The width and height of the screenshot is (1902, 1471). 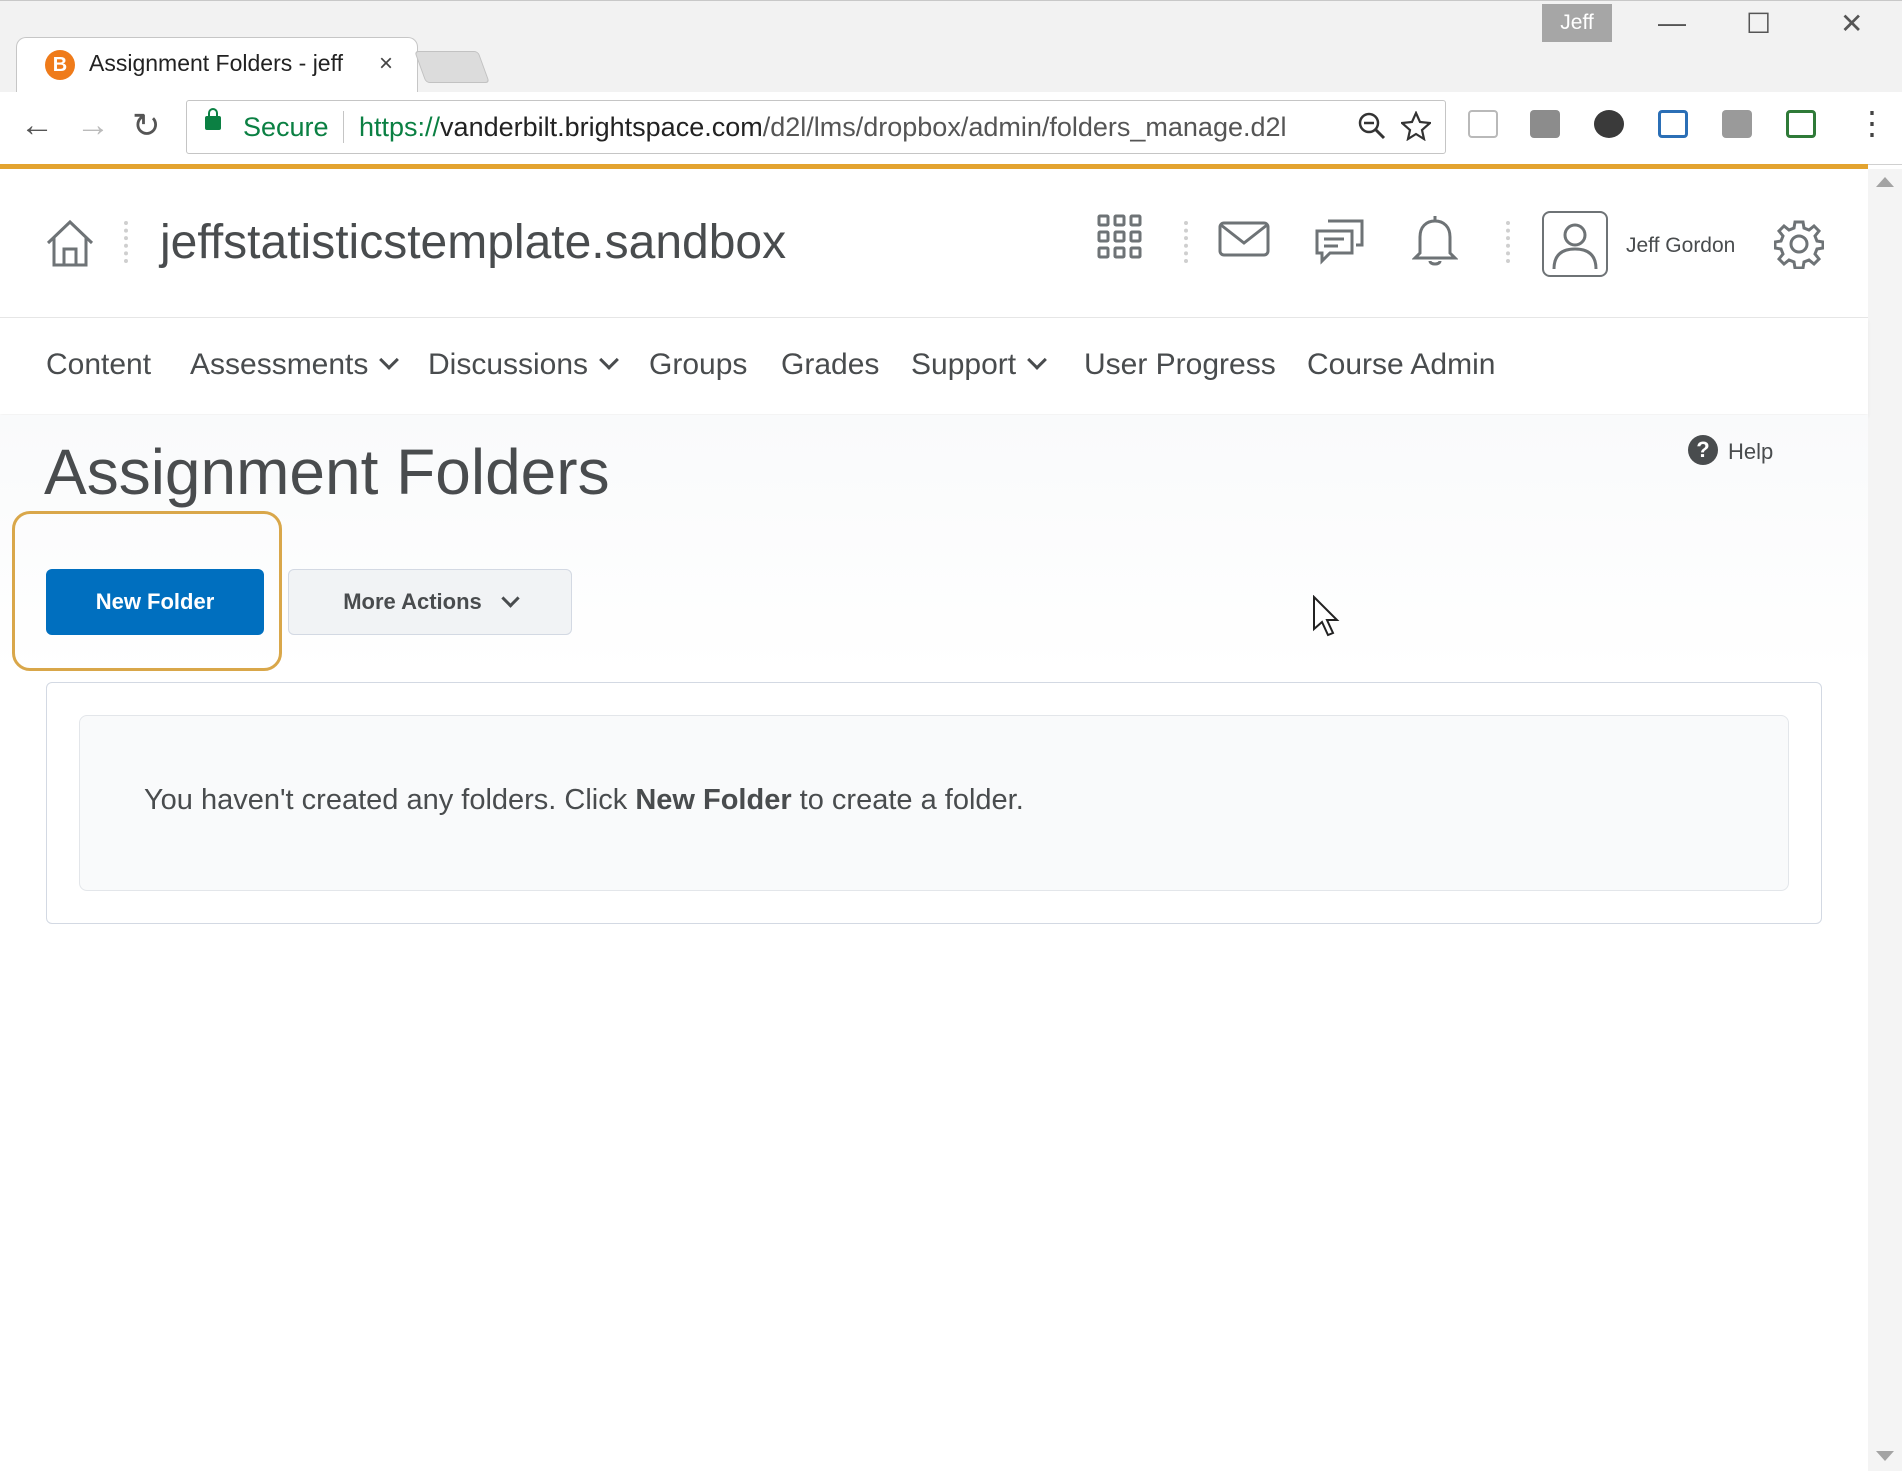 What do you see at coordinates (1244, 241) in the screenshot?
I see `mail-icon` at bounding box center [1244, 241].